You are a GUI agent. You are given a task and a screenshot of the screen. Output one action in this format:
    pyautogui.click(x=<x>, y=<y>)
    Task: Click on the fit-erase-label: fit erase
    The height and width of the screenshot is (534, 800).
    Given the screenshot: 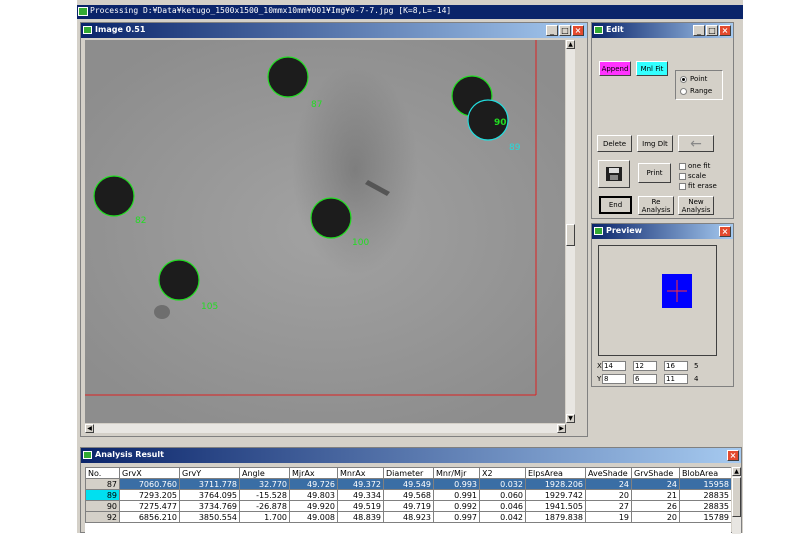 What is the action you would take?
    pyautogui.click(x=702, y=186)
    